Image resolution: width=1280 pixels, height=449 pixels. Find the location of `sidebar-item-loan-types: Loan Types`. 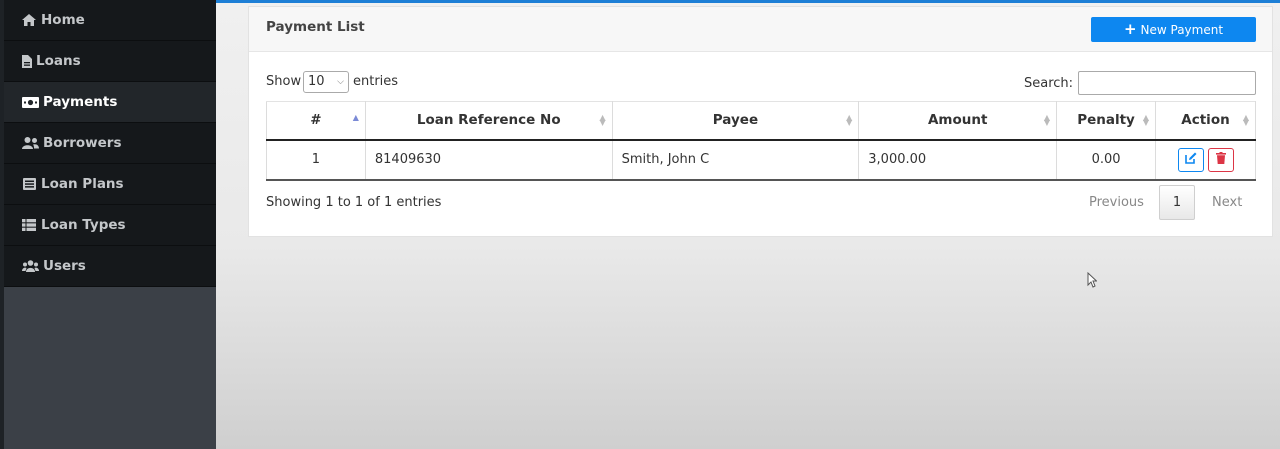

sidebar-item-loan-types: Loan Types is located at coordinates (110, 225).